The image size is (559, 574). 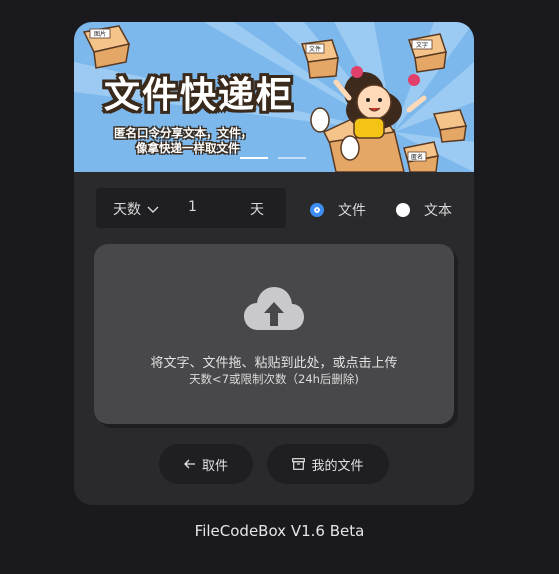 I want to click on box-label: 匿名, so click(x=417, y=157).